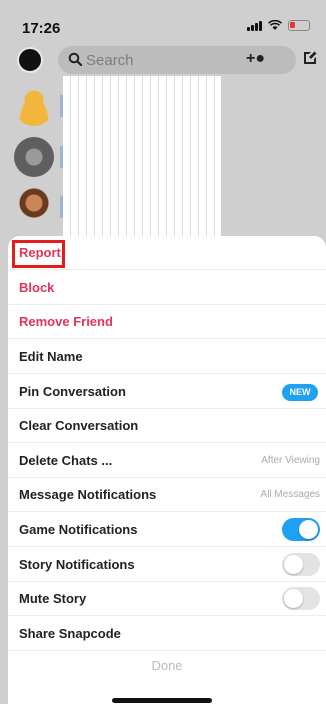  I want to click on edit-name-button: Edit Name, so click(167, 357).